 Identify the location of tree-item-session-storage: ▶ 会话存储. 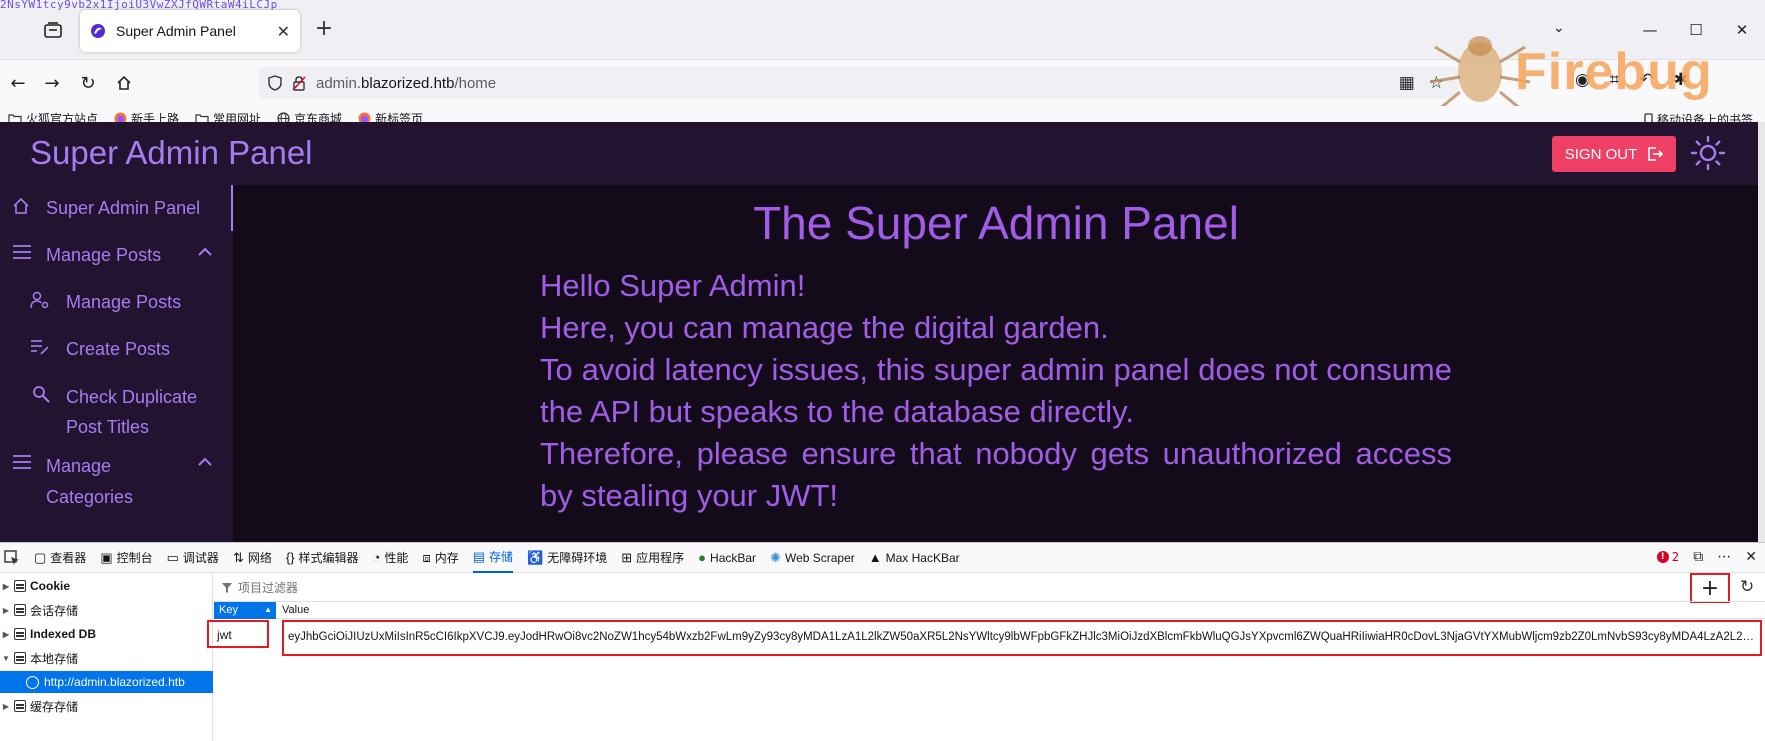
(106, 610).